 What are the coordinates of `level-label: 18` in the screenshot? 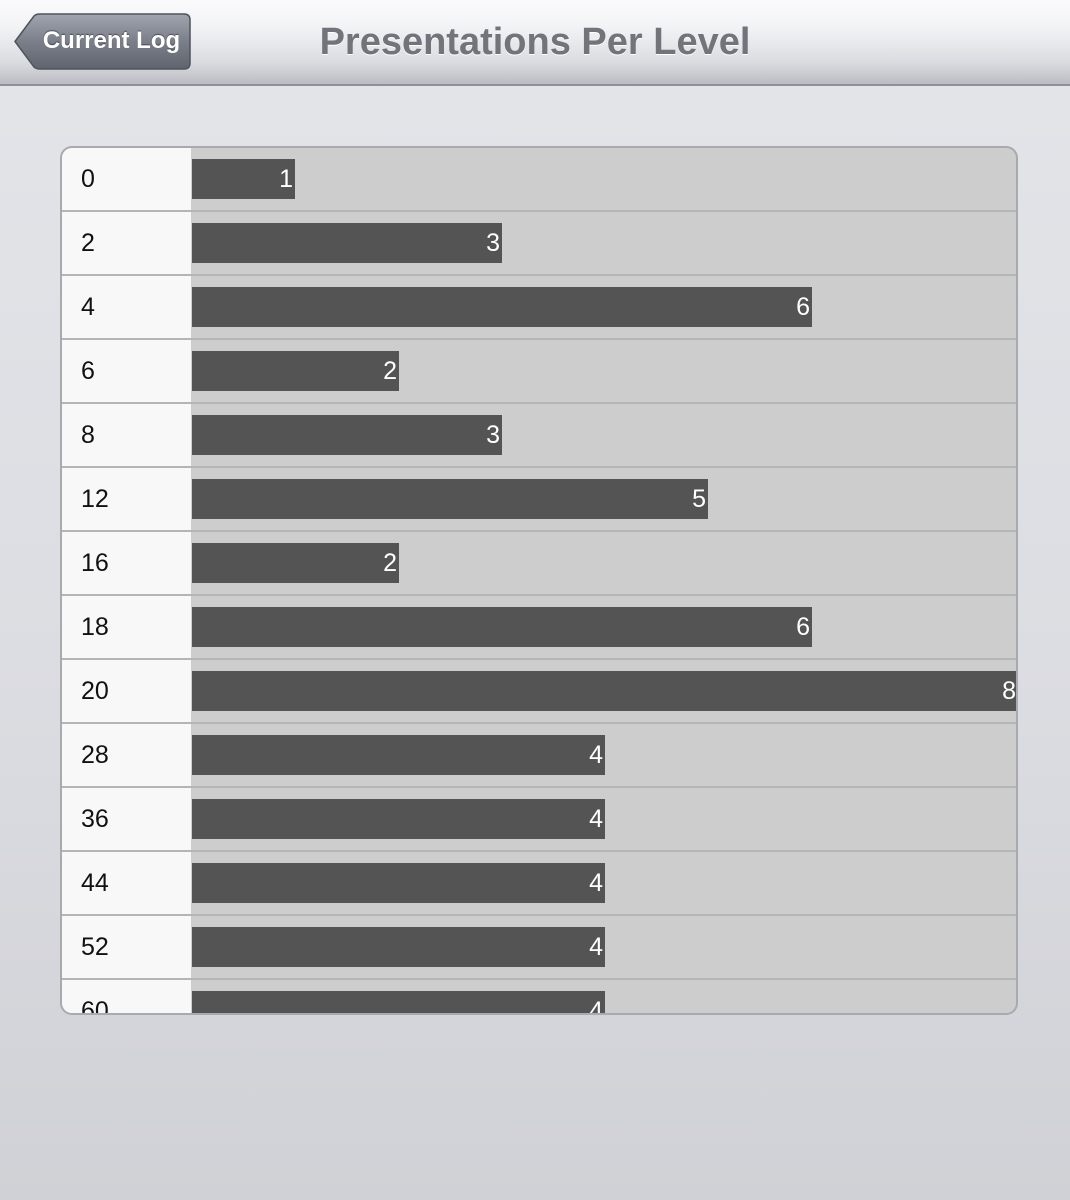 It's located at (95, 627).